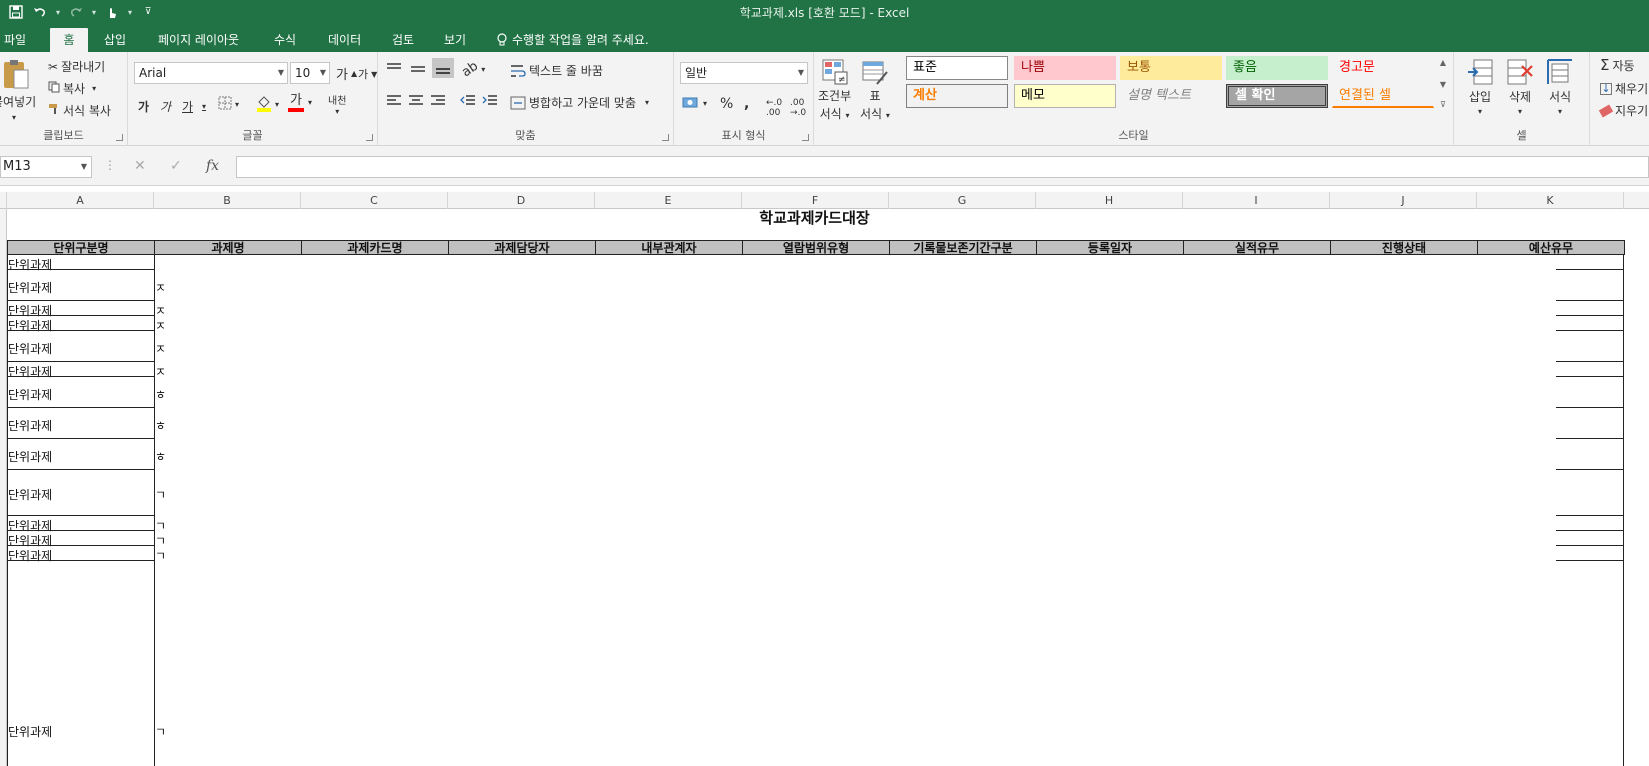 Image resolution: width=1649 pixels, height=766 pixels. Describe the element at coordinates (296, 103) in the screenshot. I see `font-color-button: 가` at that location.